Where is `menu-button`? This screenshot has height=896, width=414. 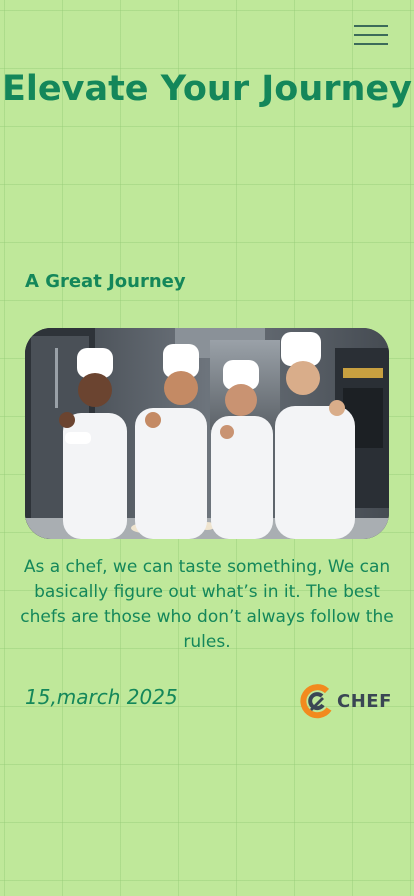
menu-button is located at coordinates (371, 35).